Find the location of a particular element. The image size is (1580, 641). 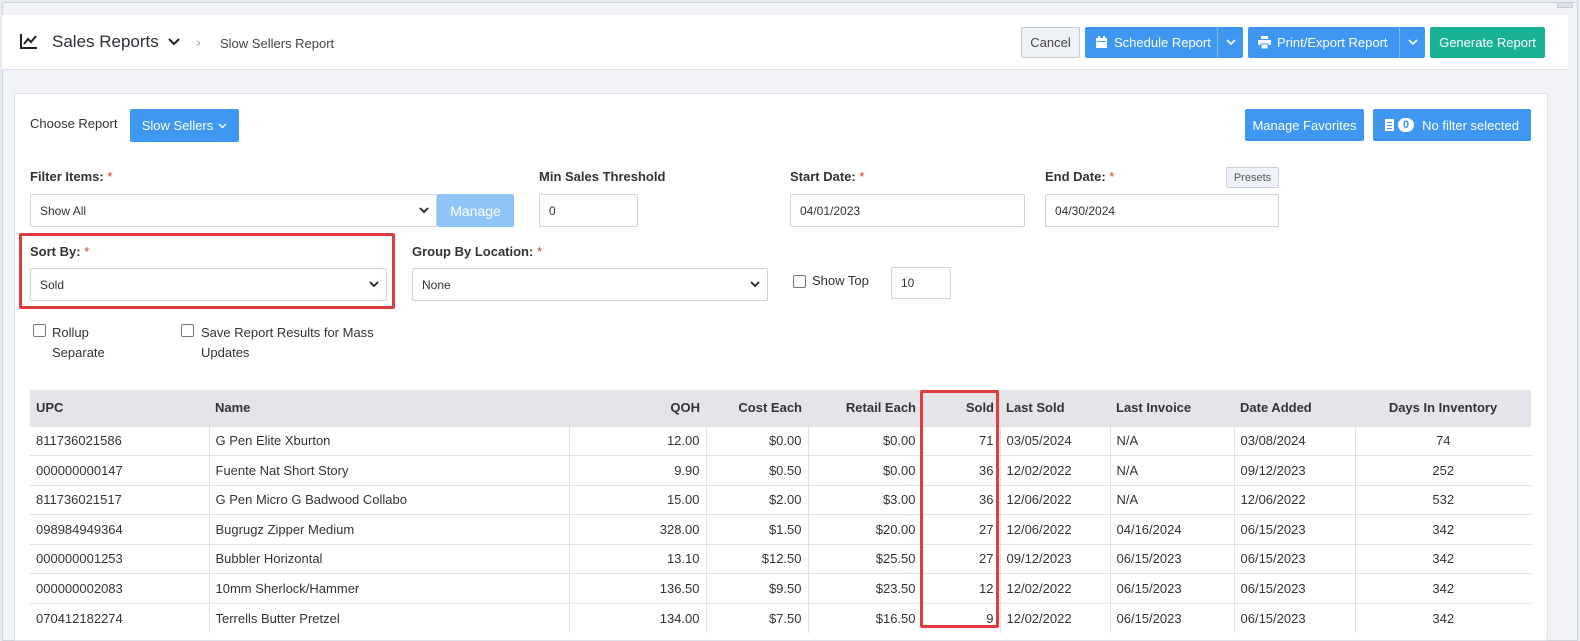

cell-name: Fuente Nat Short Story is located at coordinates (389, 470).